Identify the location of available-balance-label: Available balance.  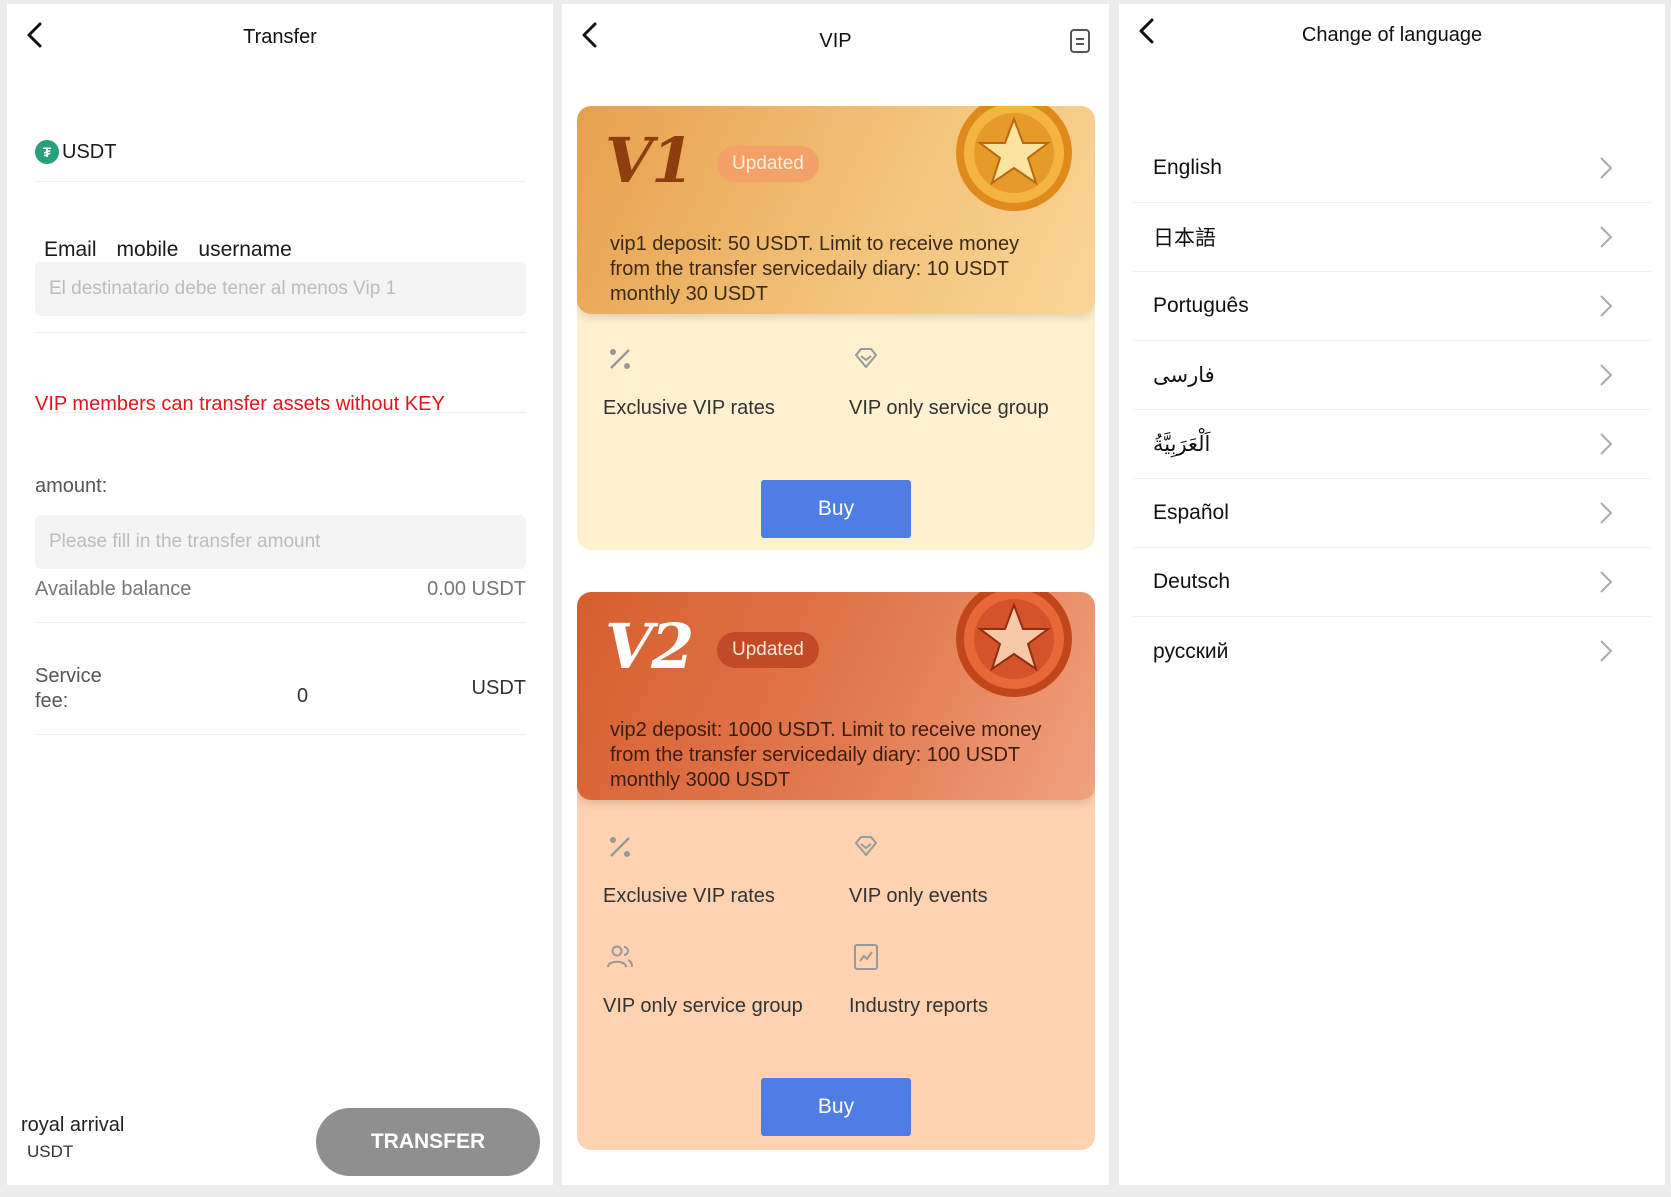
(113, 589).